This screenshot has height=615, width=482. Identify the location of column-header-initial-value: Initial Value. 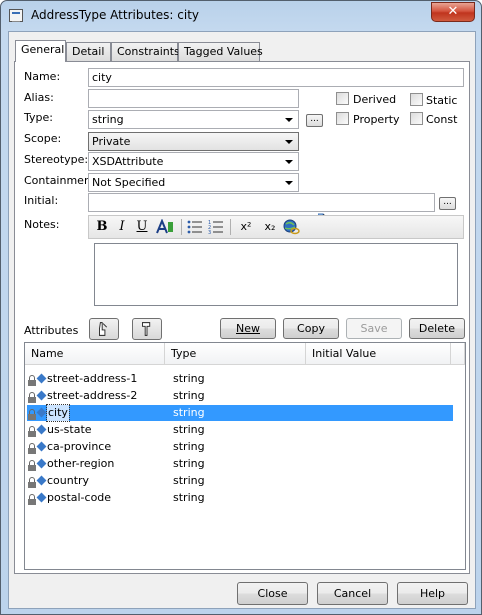
(378, 354).